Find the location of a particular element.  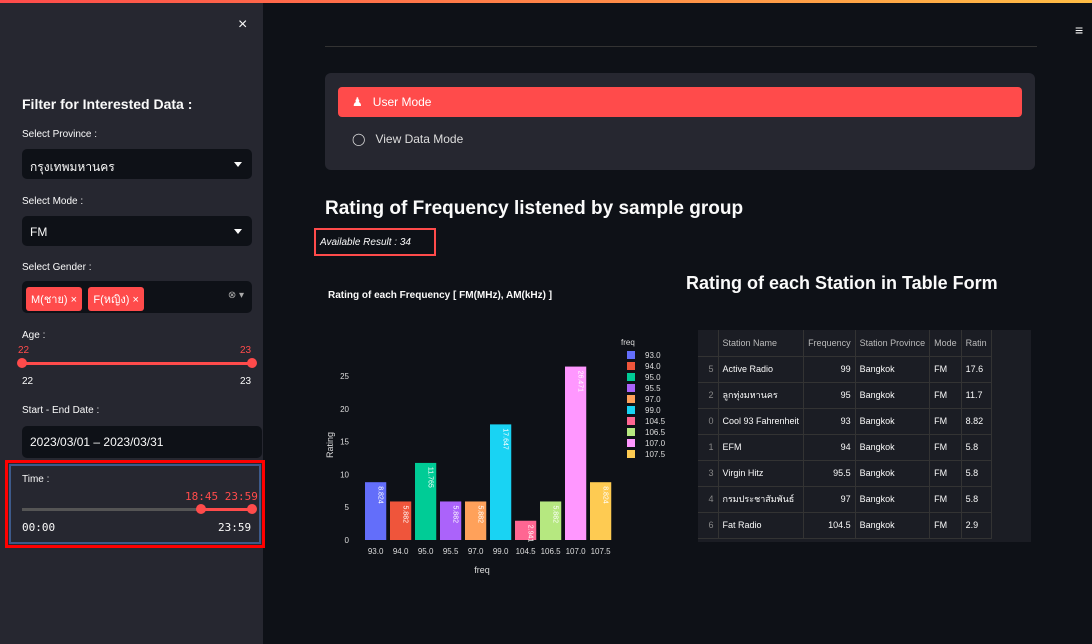

gender-label: Select Gender : is located at coordinates (57, 267).